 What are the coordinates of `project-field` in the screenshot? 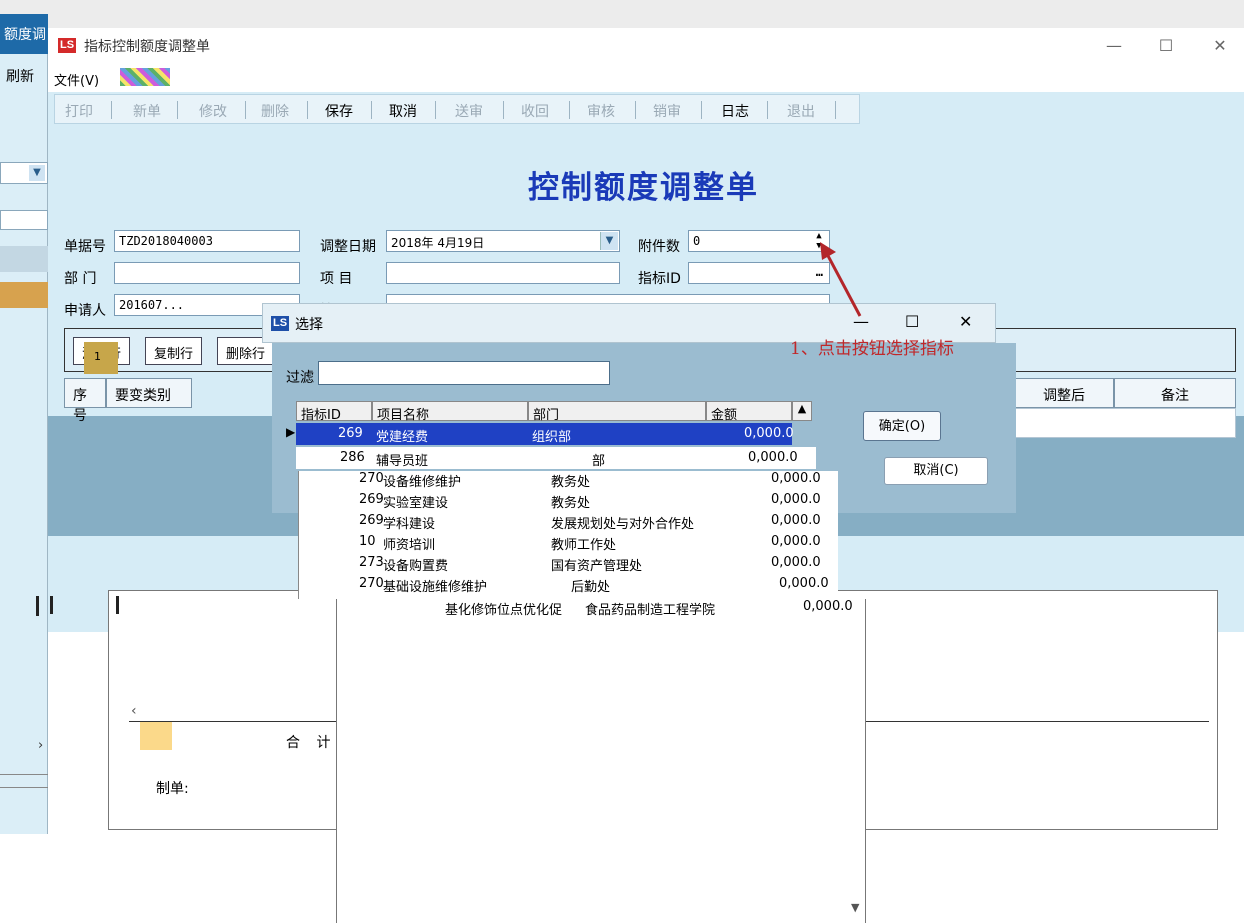 It's located at (503, 273).